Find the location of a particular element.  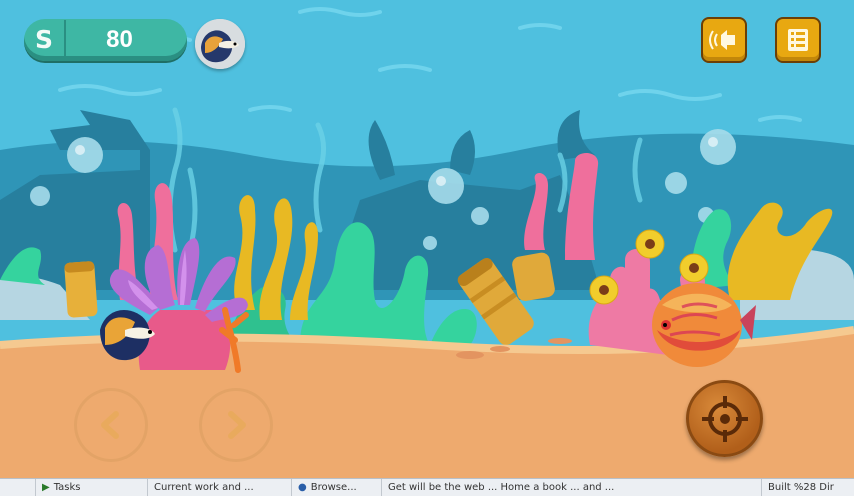

taskbar-item: Built %28 Dir is located at coordinates (808, 487).